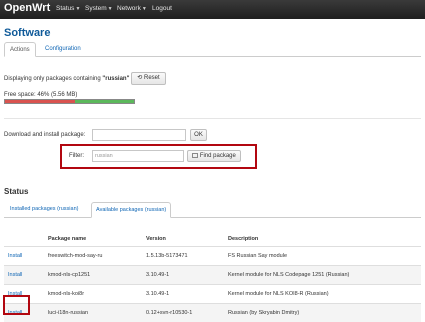 Image resolution: width=425 pixels, height=322 pixels. Describe the element at coordinates (139, 135) in the screenshot. I see `download-input` at that location.